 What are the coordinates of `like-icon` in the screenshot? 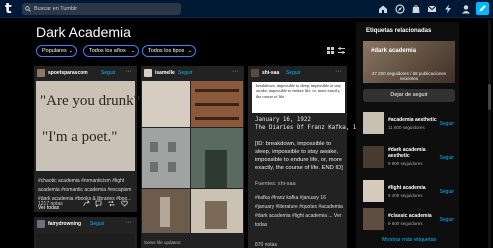 It's located at (124, 203).